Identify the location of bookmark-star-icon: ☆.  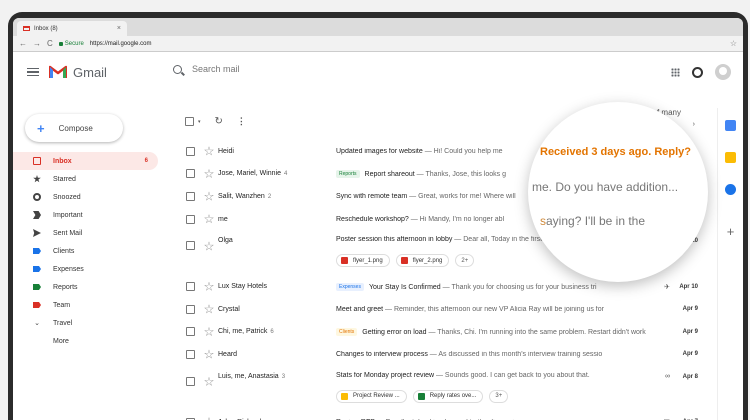
(733, 43).